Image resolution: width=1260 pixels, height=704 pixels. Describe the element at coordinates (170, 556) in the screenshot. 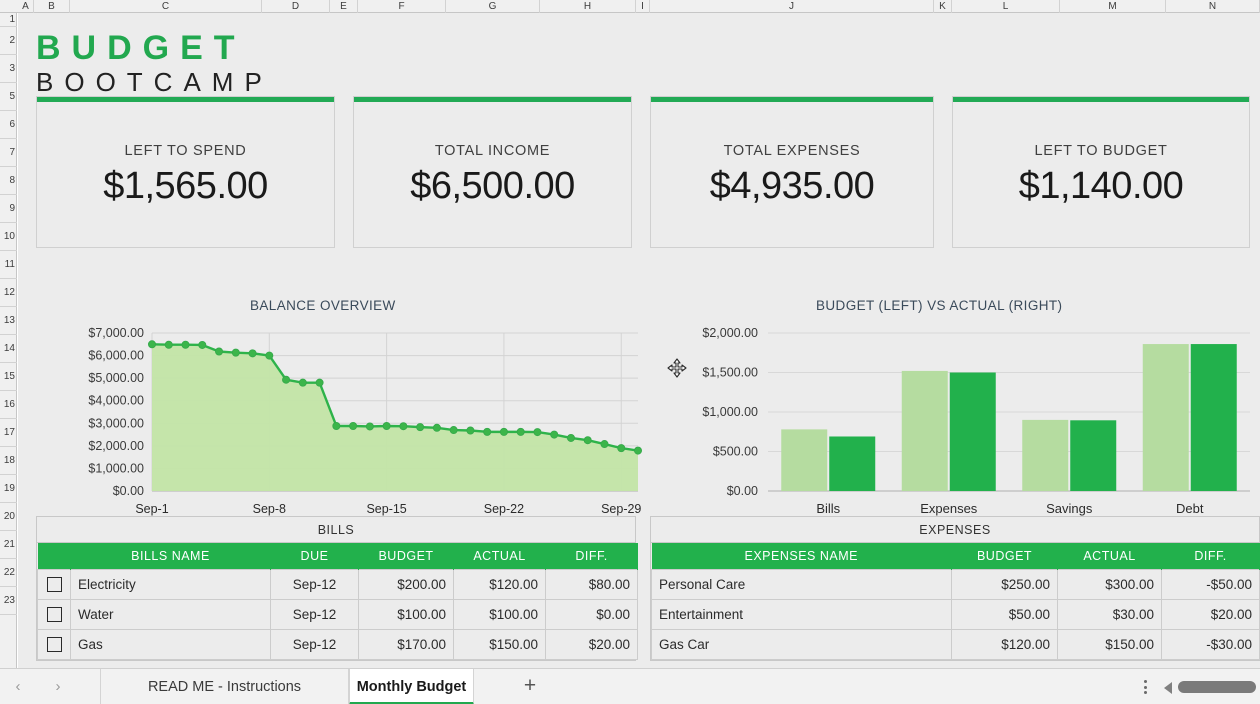

I see `bills-col-header-billsname: BILLS NAME` at that location.